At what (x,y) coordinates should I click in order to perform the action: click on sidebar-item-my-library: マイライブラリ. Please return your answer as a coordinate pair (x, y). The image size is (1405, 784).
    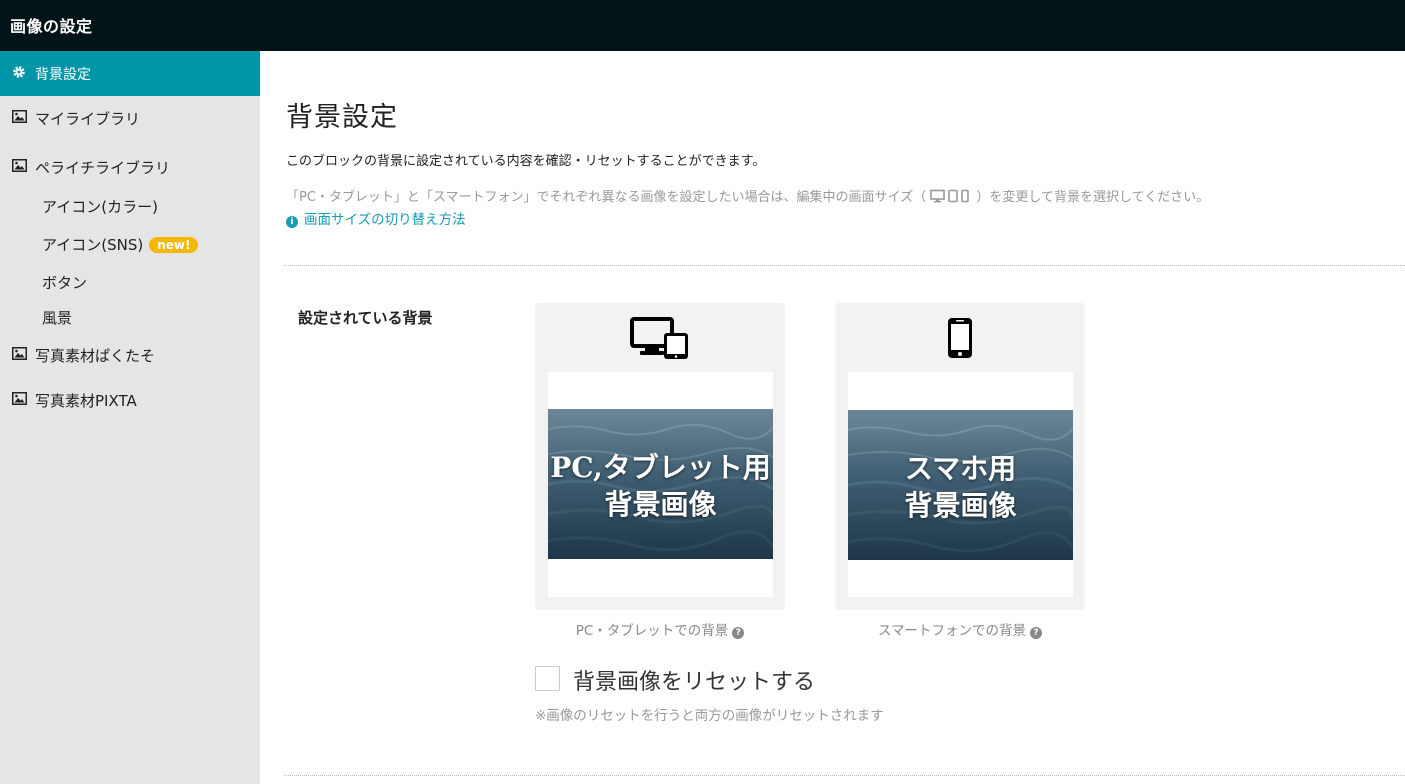
    Looking at the image, I should click on (130, 119).